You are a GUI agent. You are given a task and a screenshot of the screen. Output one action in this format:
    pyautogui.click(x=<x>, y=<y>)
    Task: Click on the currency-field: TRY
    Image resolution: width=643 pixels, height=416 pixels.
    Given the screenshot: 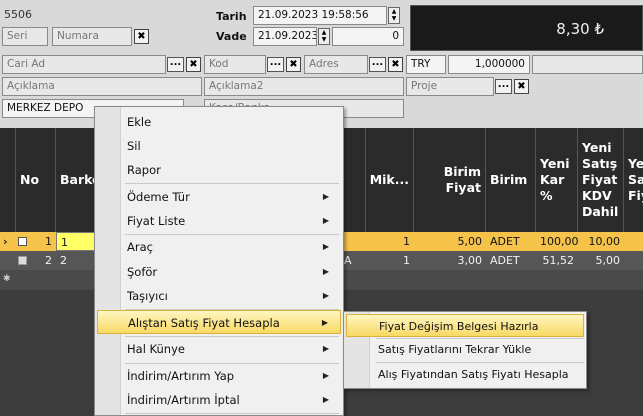 What is the action you would take?
    pyautogui.click(x=426, y=64)
    